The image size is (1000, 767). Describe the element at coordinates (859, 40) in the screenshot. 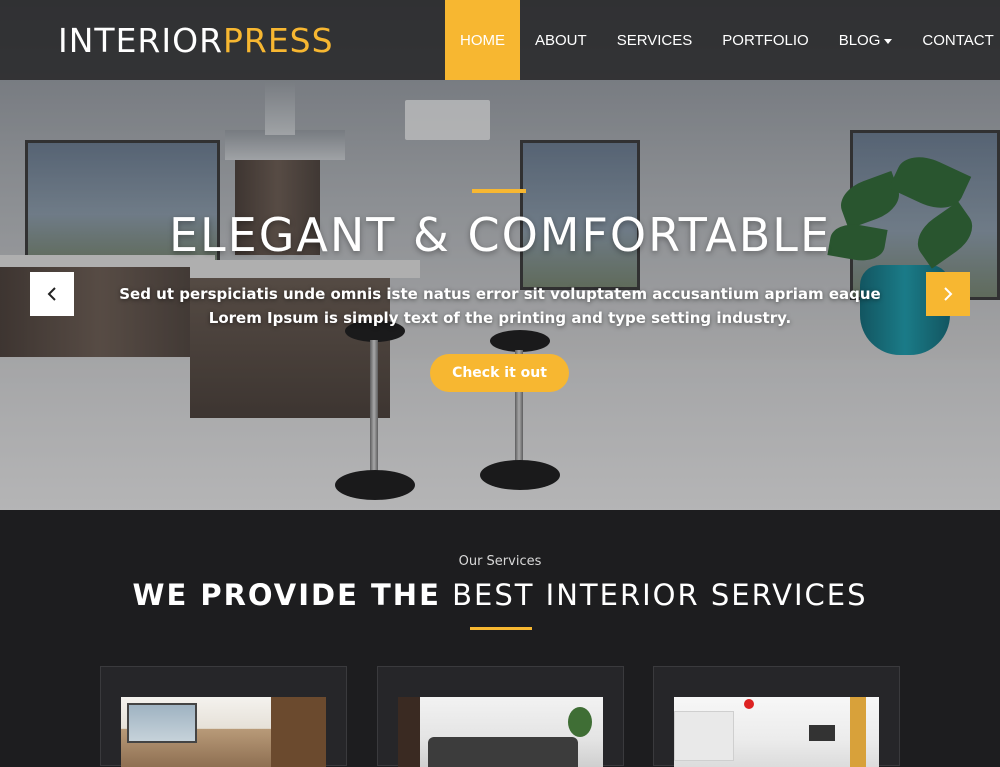

I see `nav-blog-label: BLOG` at that location.